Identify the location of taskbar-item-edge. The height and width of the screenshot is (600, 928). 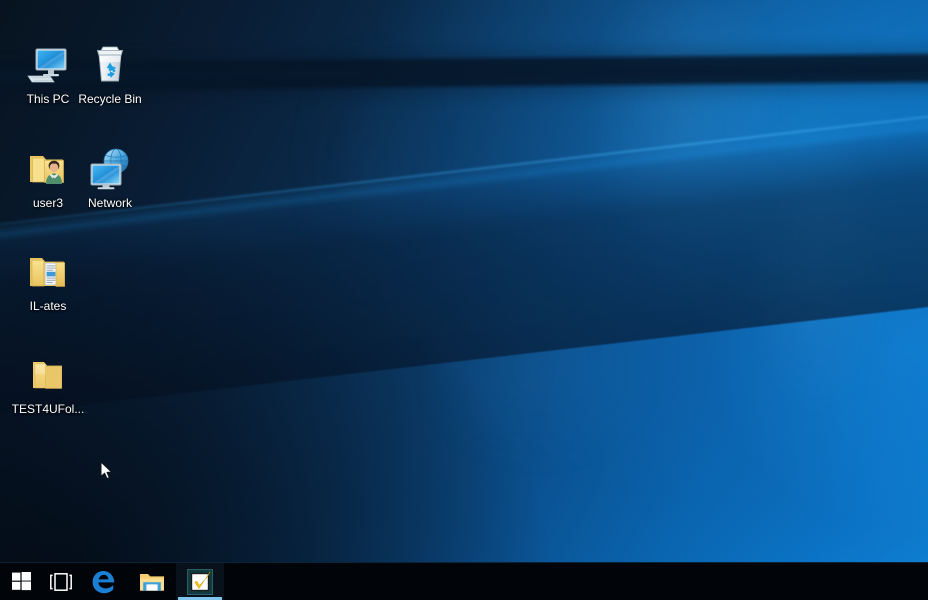
(104, 581).